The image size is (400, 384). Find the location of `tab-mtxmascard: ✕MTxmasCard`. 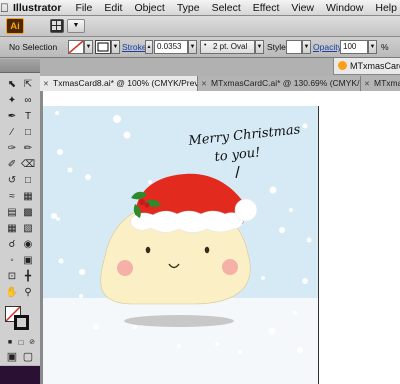

tab-mtxmascard: ✕MTxmasCard is located at coordinates (380, 83).